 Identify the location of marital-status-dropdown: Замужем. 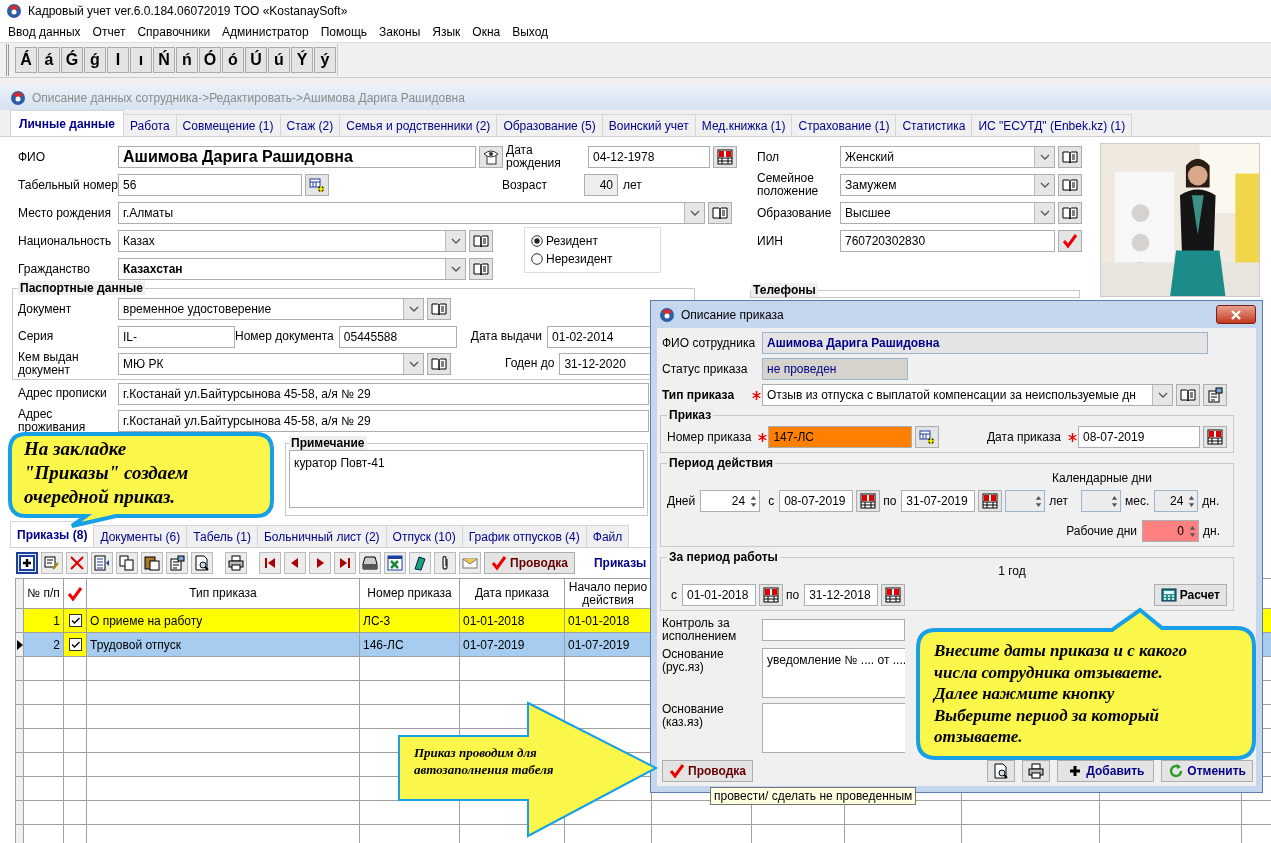
(947, 185).